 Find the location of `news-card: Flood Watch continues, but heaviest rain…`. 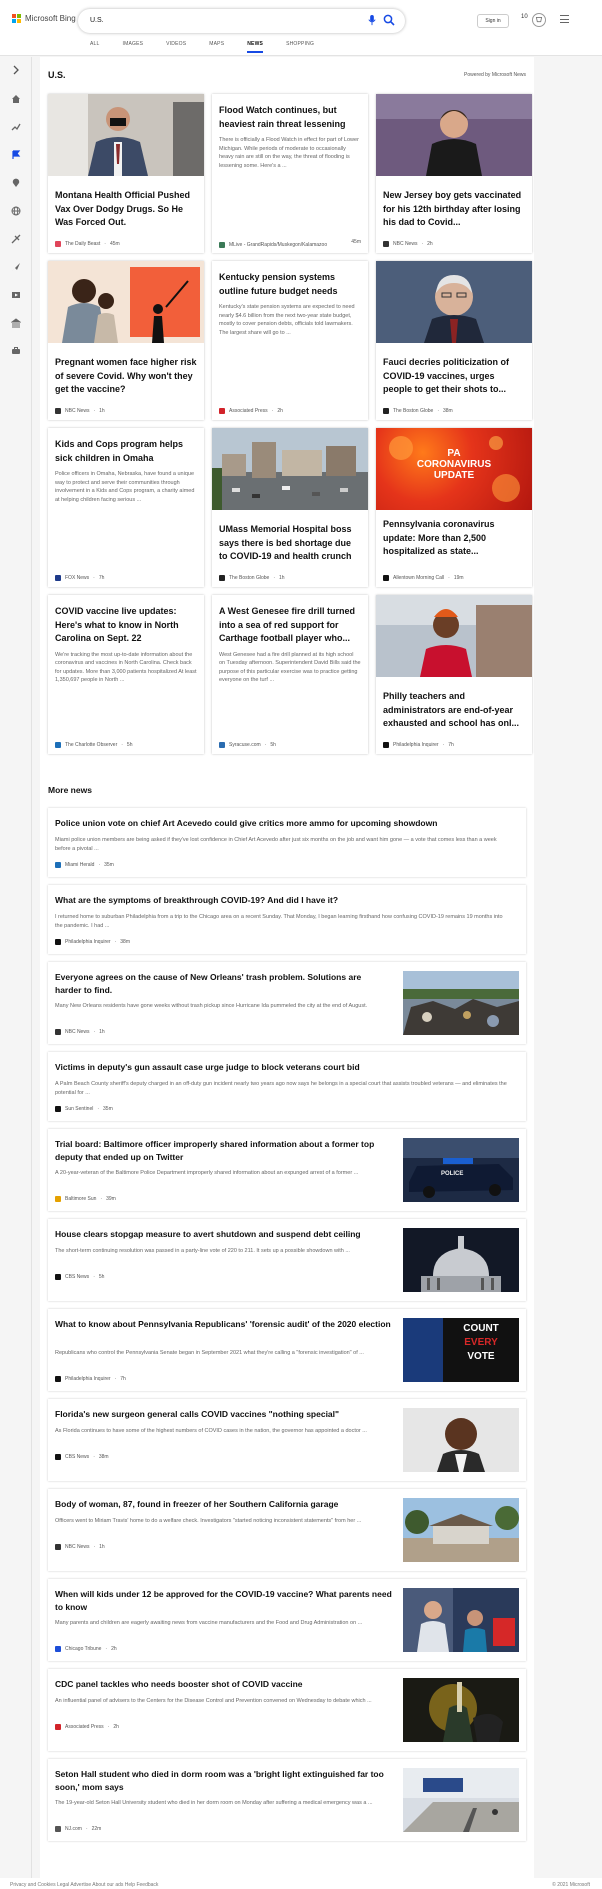

news-card: Flood Watch continues, but heaviest rain… is located at coordinates (290, 173).